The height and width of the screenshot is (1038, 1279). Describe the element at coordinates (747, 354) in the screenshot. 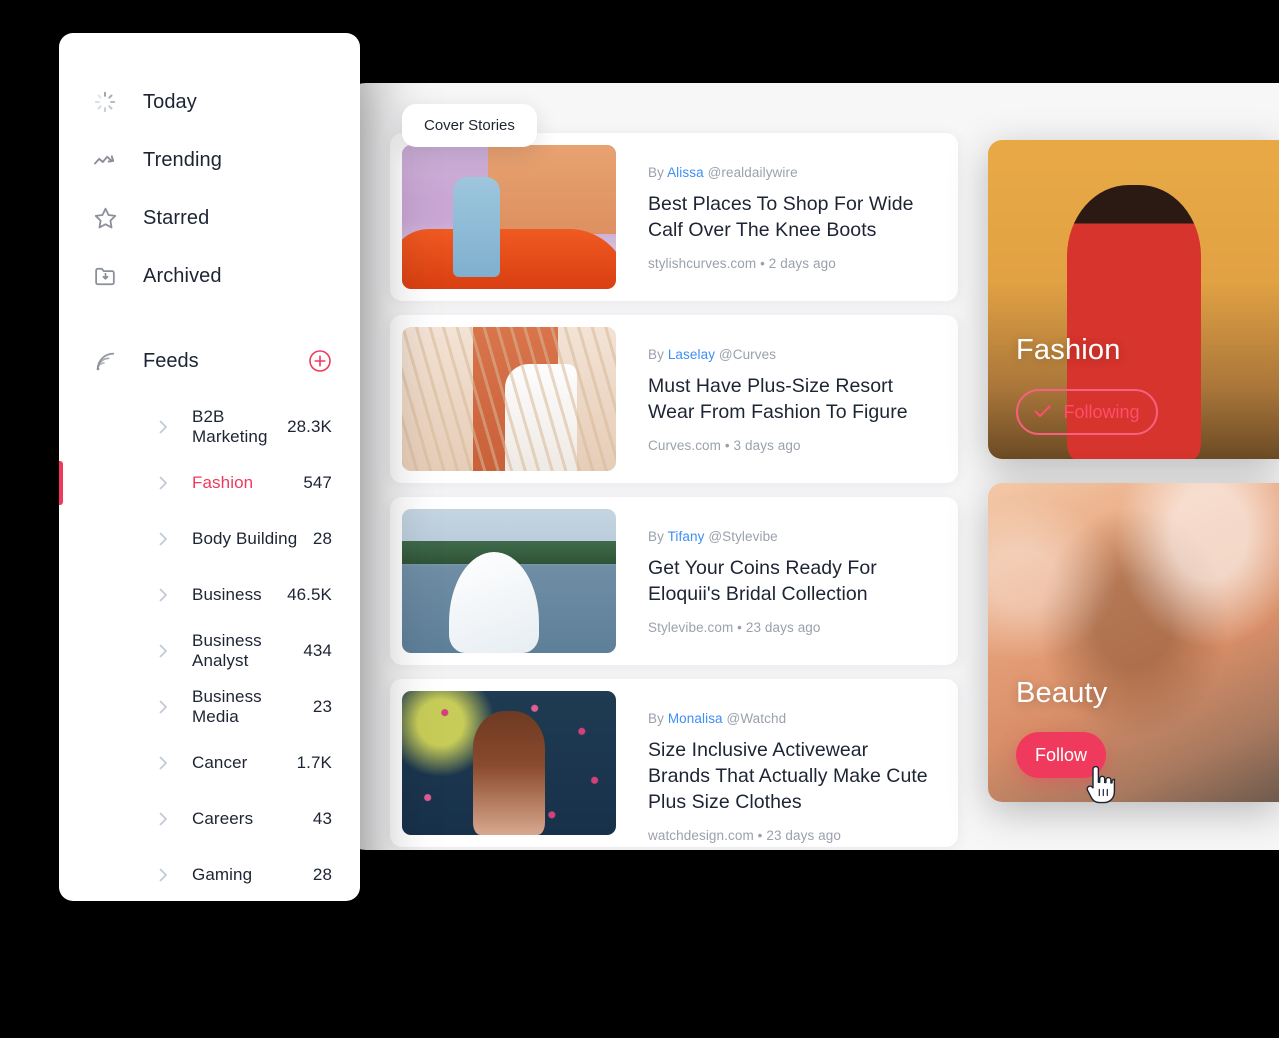

I see `article-handle: @Curves` at that location.